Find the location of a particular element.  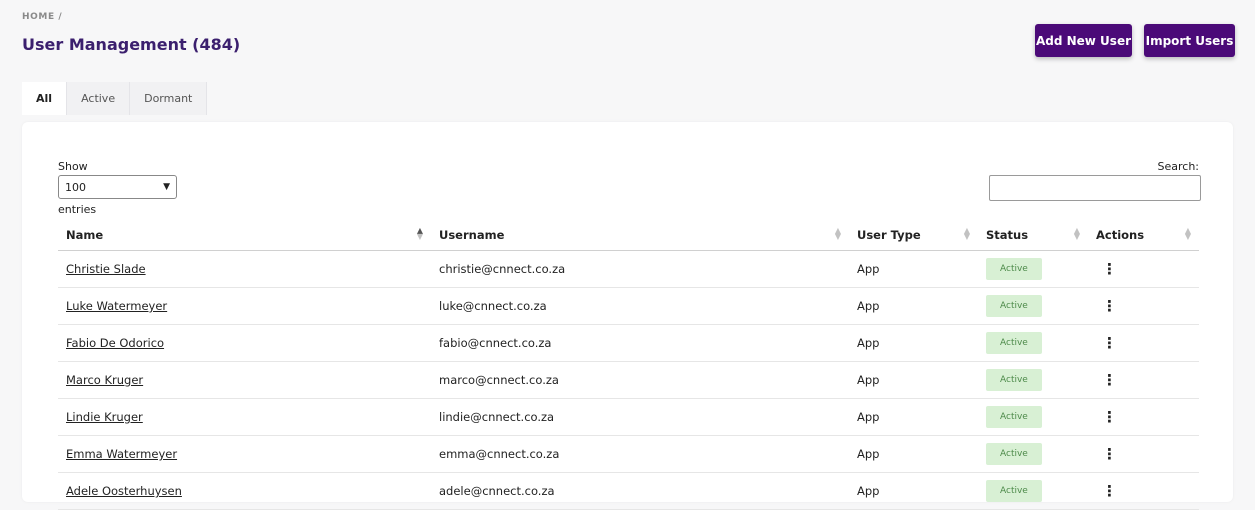

column-header-user-type: User Type ▲ ▼ is located at coordinates (913, 235).